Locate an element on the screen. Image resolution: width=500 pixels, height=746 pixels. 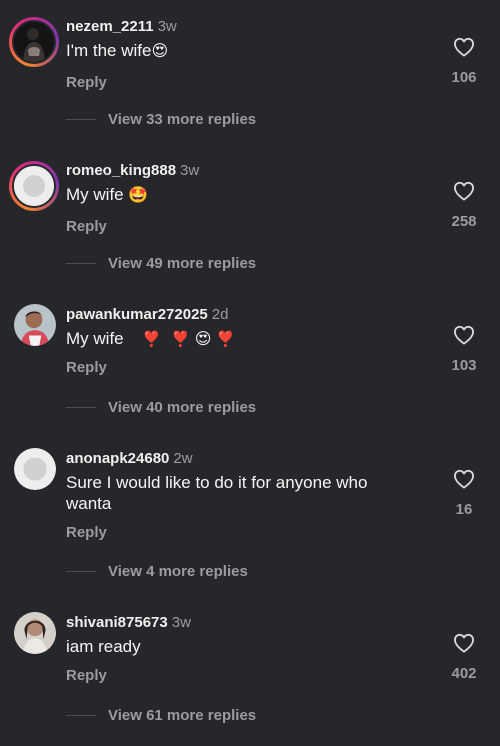
view-more-replies: View 61 more replies is located at coordinates (161, 715).